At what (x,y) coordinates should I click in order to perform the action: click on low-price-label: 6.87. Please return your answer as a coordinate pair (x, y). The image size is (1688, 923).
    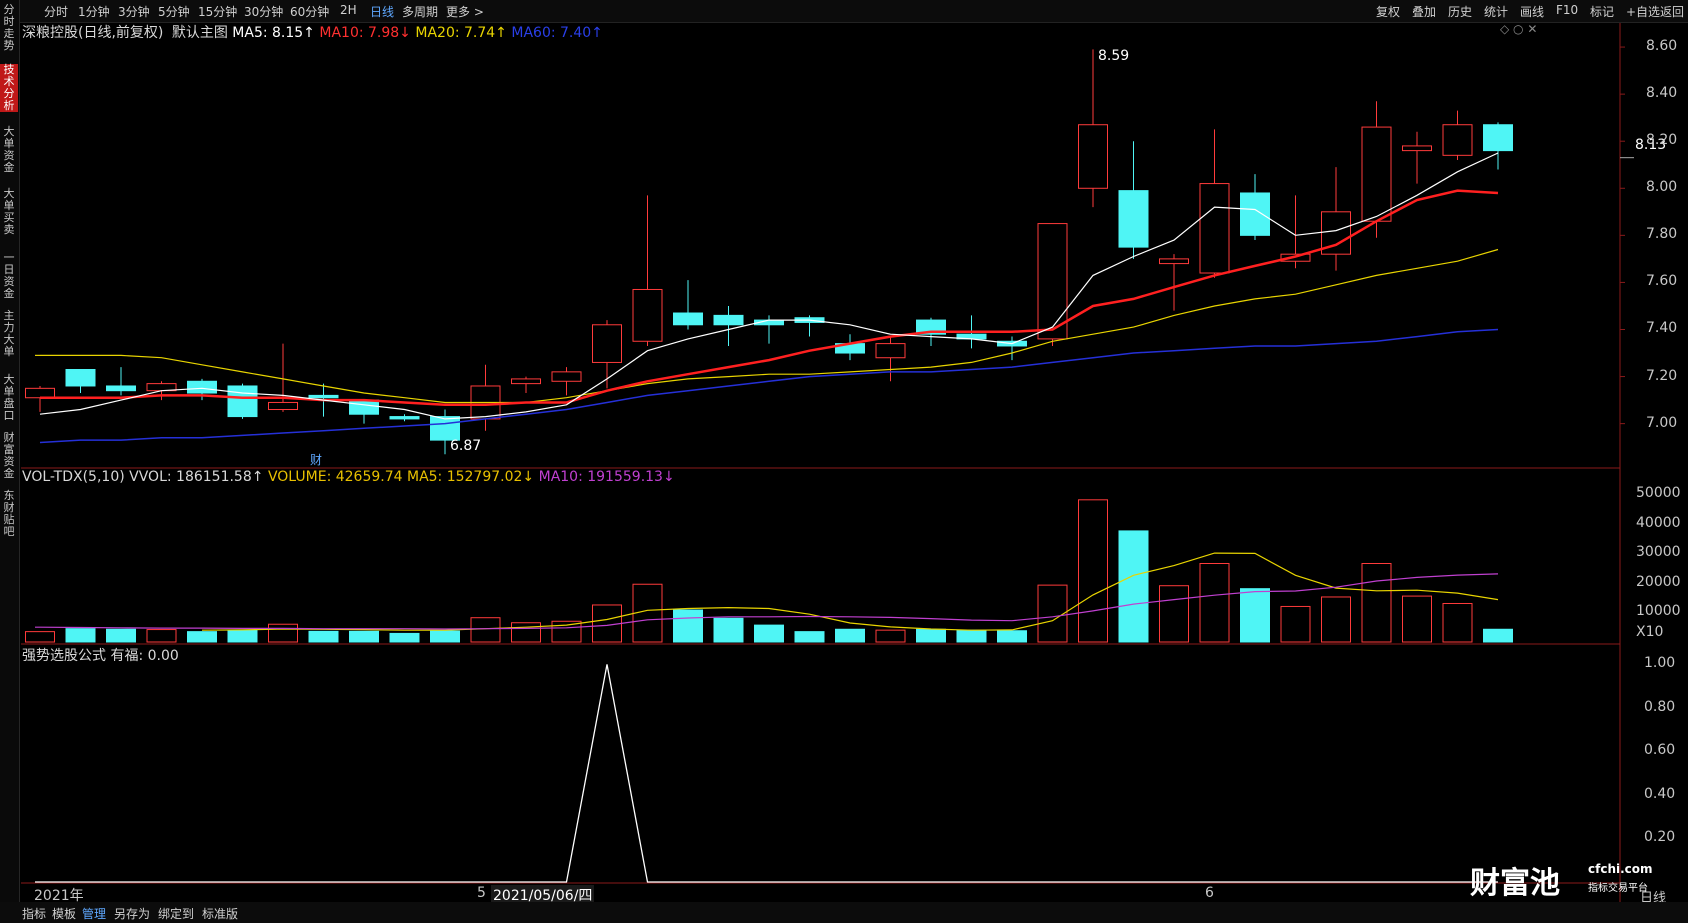
    Looking at the image, I should click on (466, 446).